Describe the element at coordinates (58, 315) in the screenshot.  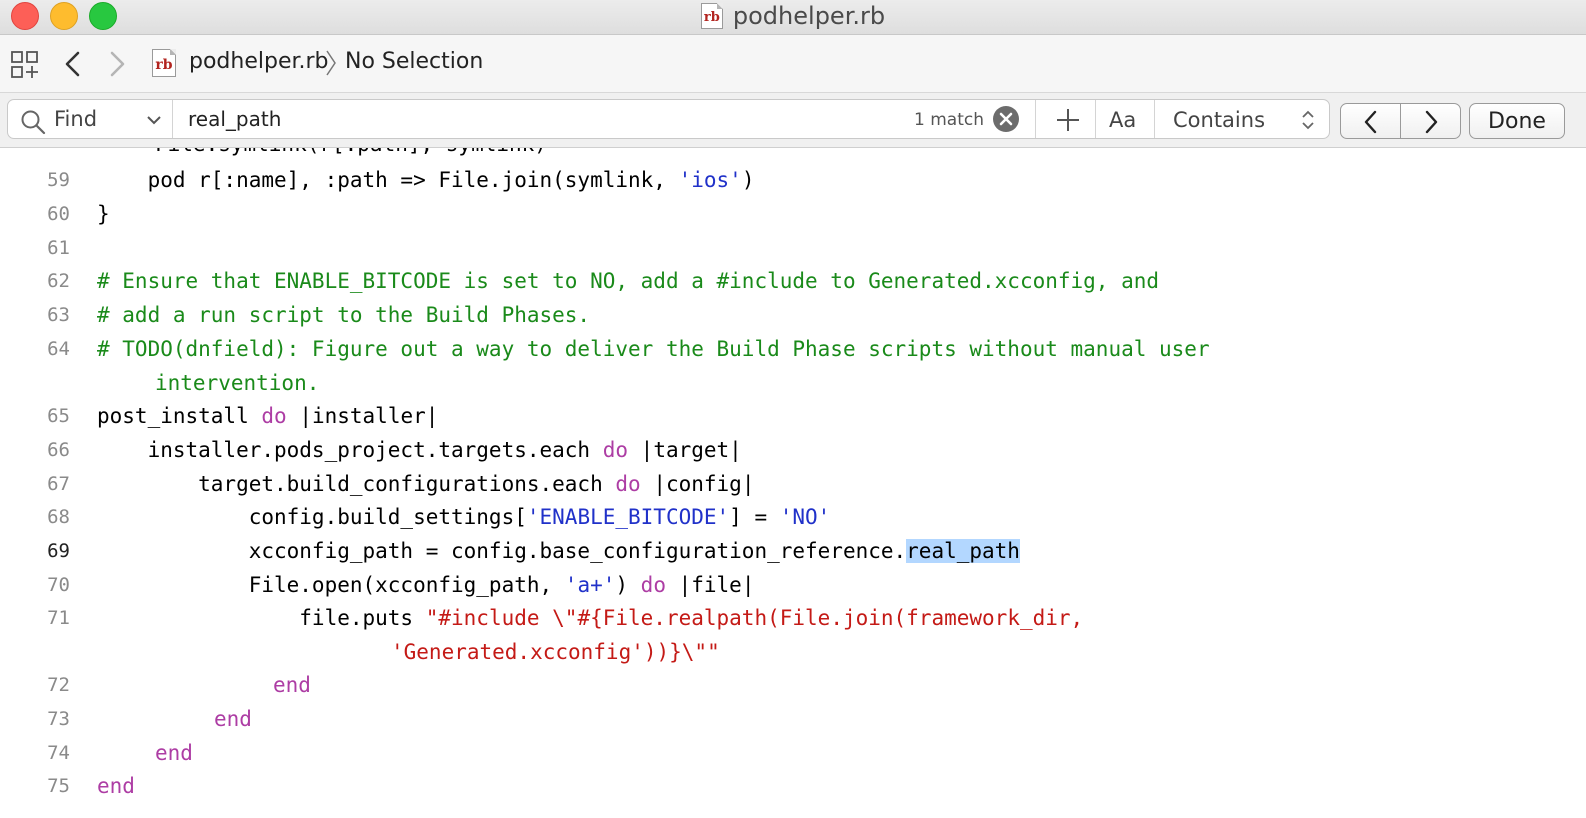
I see `line-number: 63` at that location.